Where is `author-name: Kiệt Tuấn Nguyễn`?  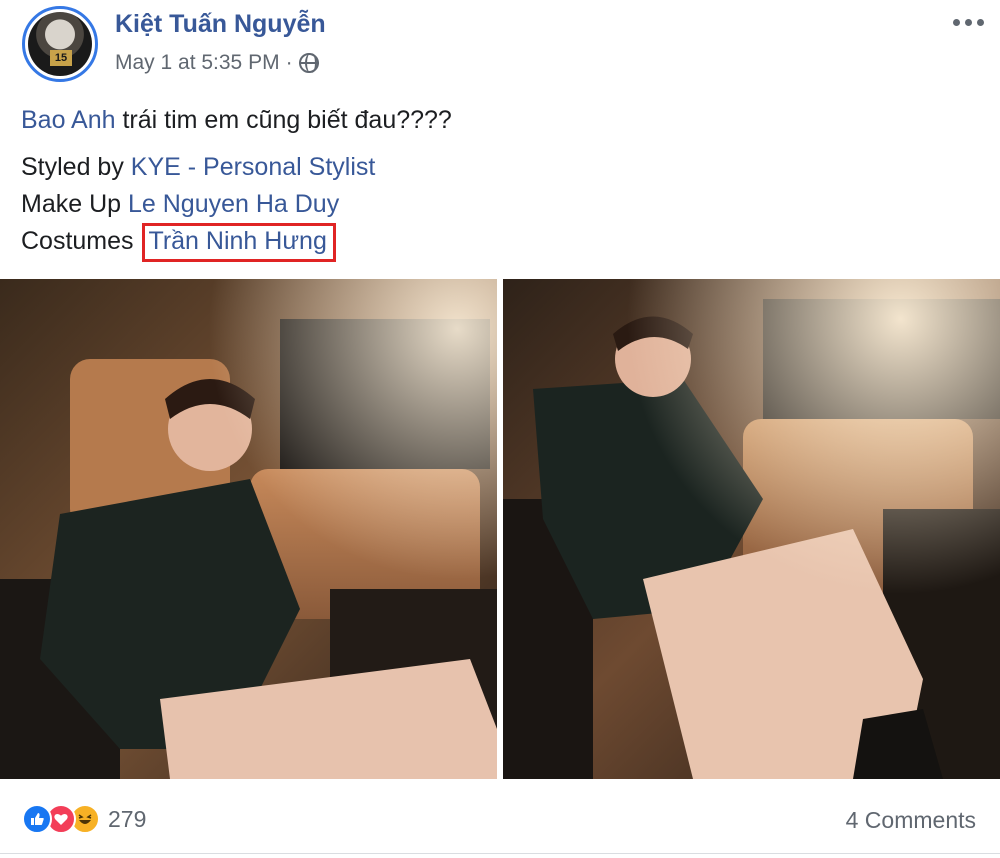
author-name: Kiệt Tuấn Nguyễn is located at coordinates (220, 24).